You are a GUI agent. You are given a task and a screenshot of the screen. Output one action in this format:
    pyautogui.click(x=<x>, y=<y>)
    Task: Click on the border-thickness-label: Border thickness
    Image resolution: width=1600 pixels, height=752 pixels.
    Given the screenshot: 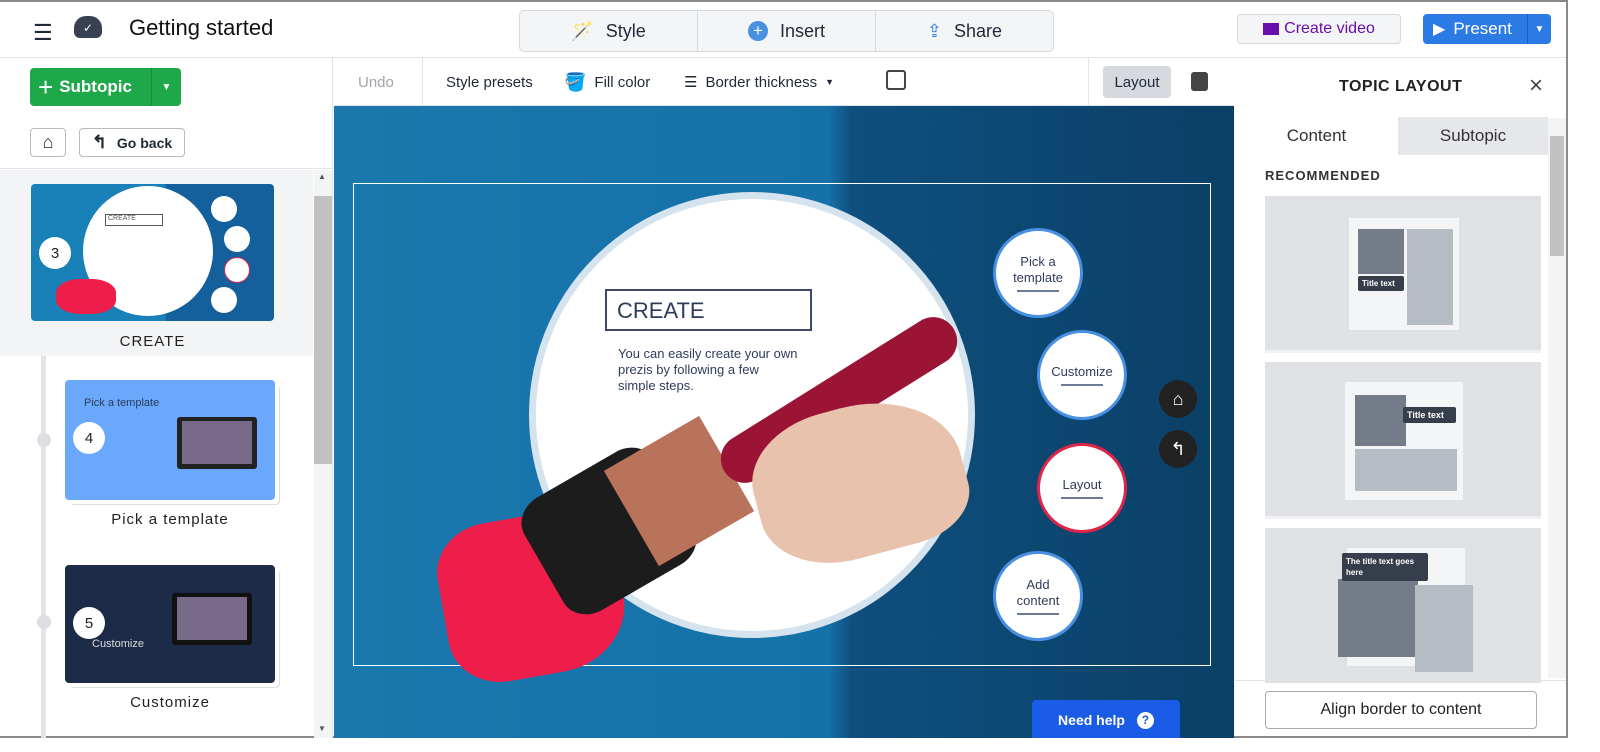 What is the action you would take?
    pyautogui.click(x=761, y=82)
    